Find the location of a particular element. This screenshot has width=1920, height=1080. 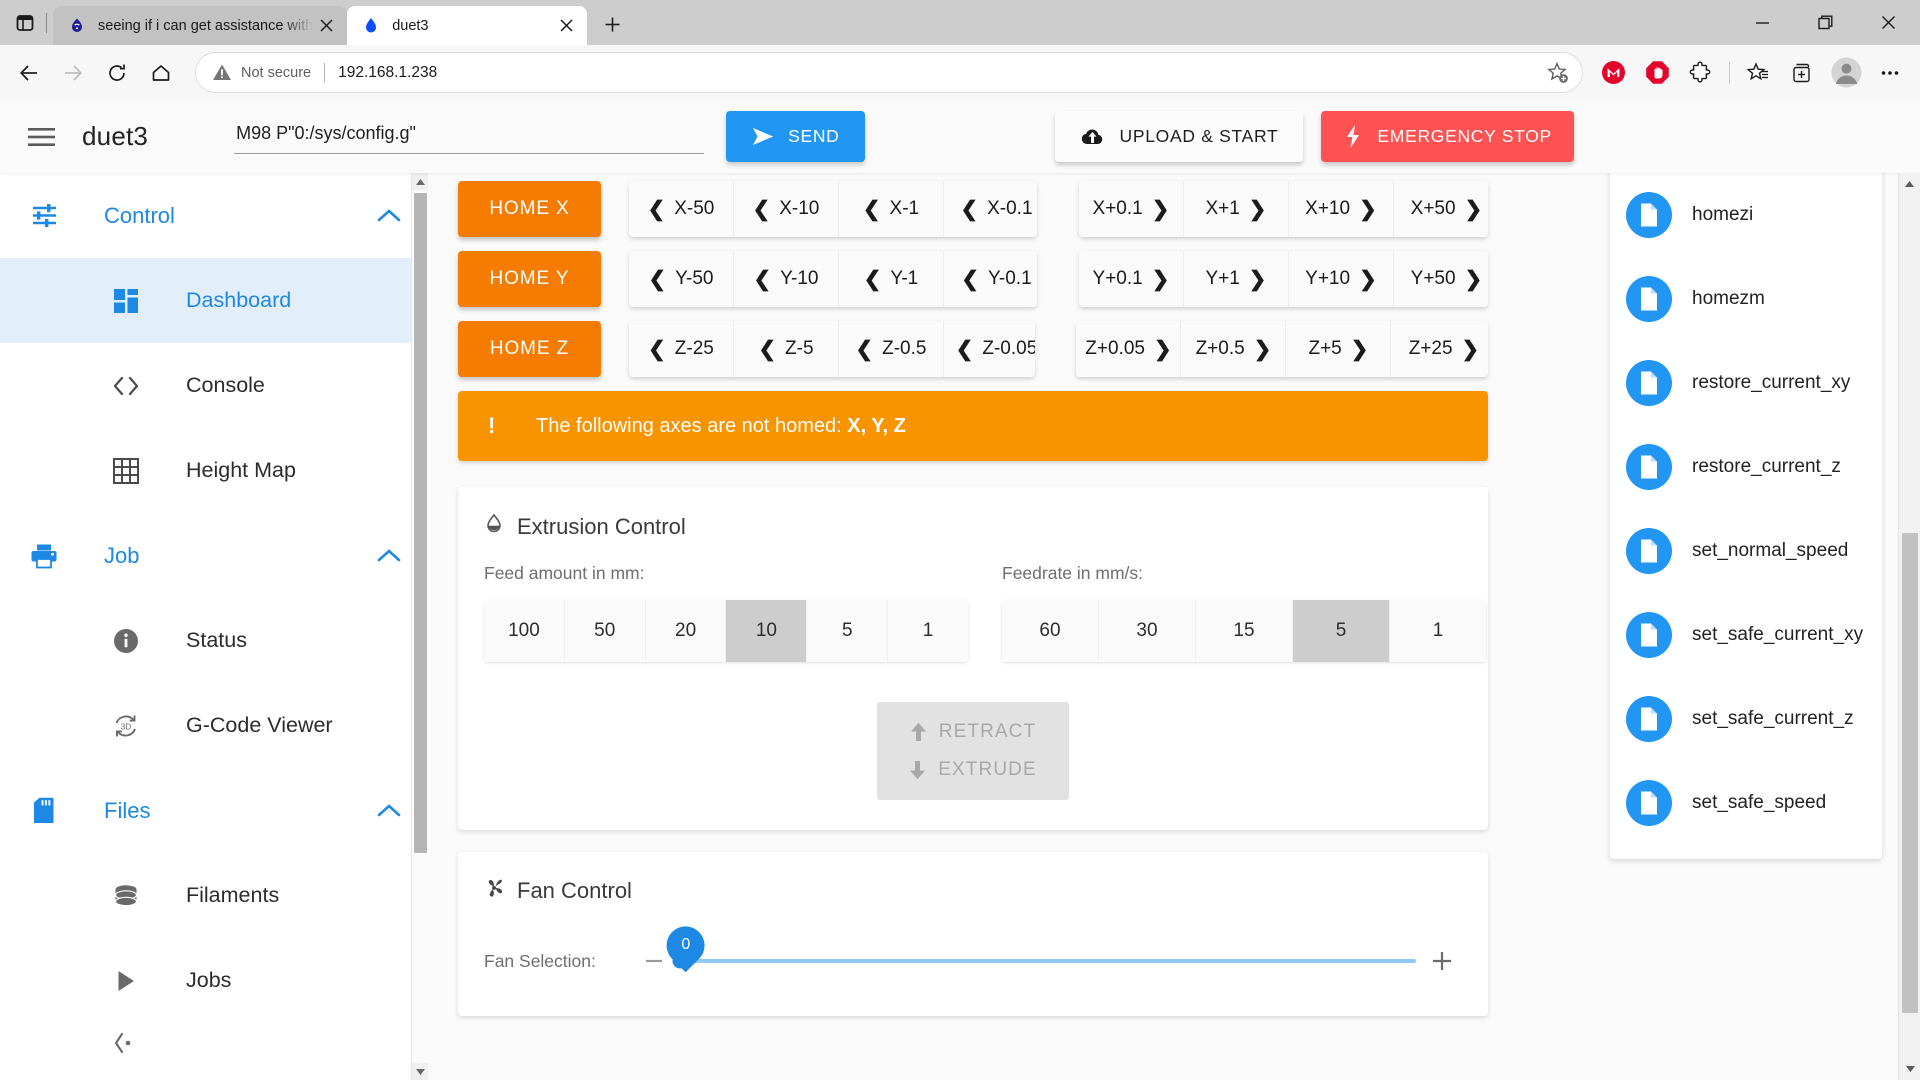

feed-option-10: 10 is located at coordinates (767, 631).